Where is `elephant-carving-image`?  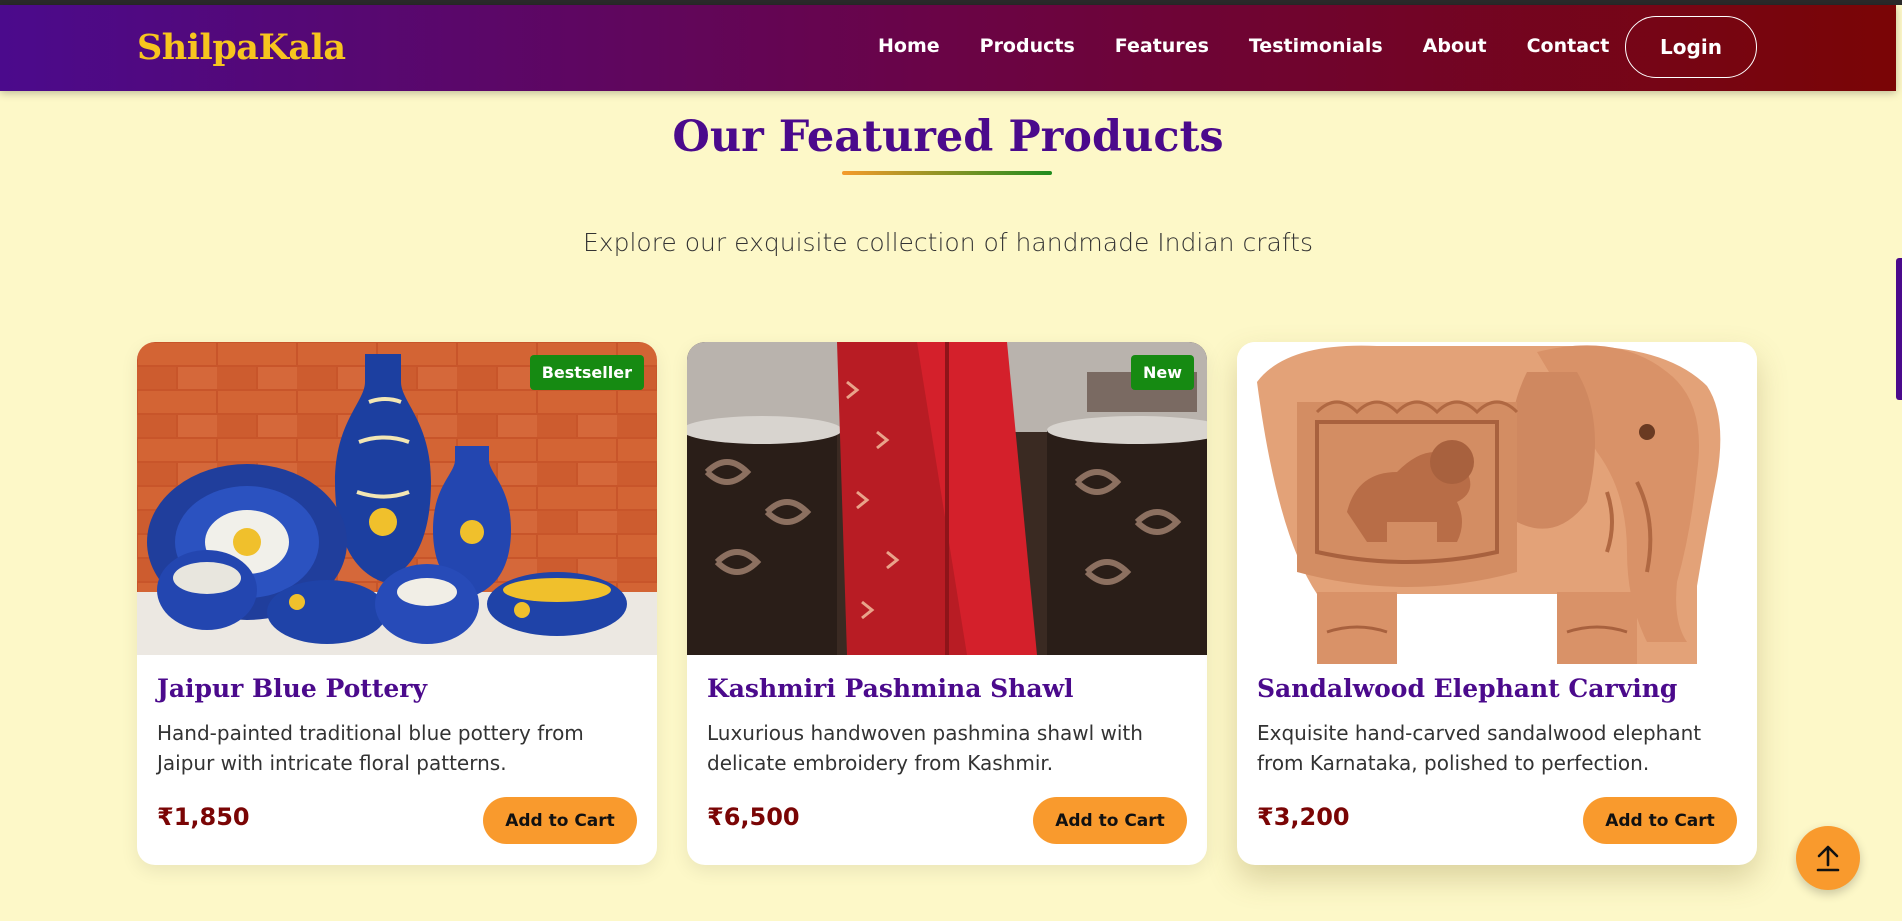
elephant-carving-image is located at coordinates (1497, 503).